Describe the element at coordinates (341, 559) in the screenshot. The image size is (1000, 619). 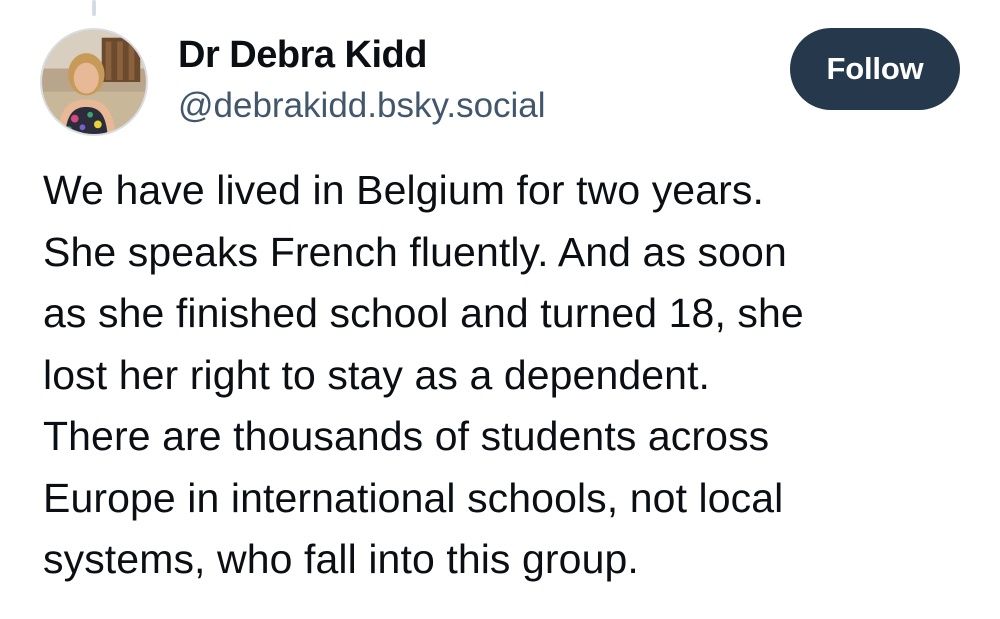
I see `post-text-line: systems, who fall into this group.` at that location.